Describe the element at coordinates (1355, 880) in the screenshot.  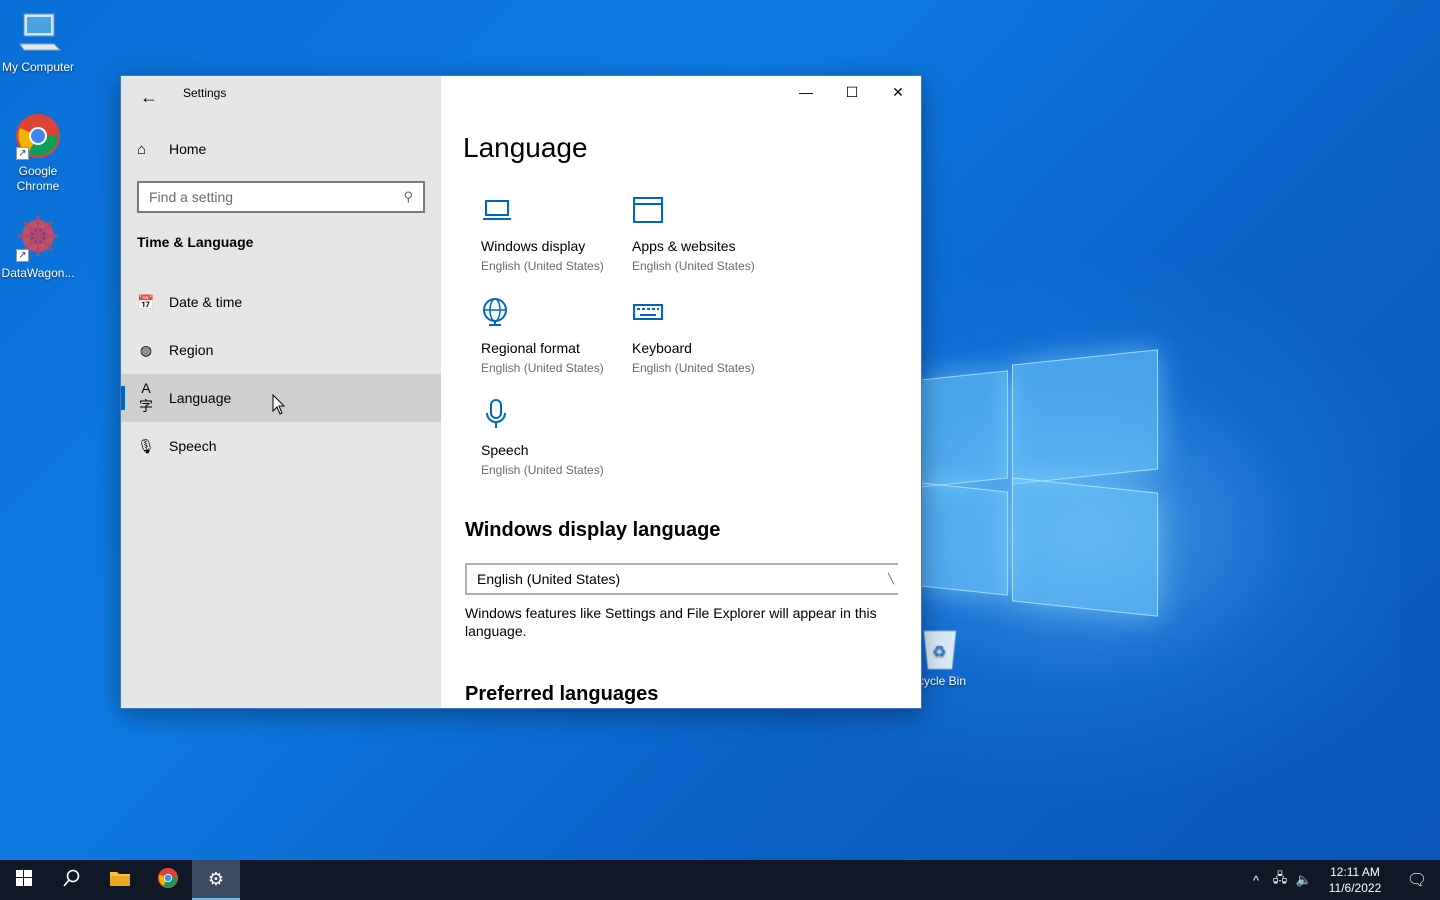
I see `clock: 12:11 AM 11/6/2022` at that location.